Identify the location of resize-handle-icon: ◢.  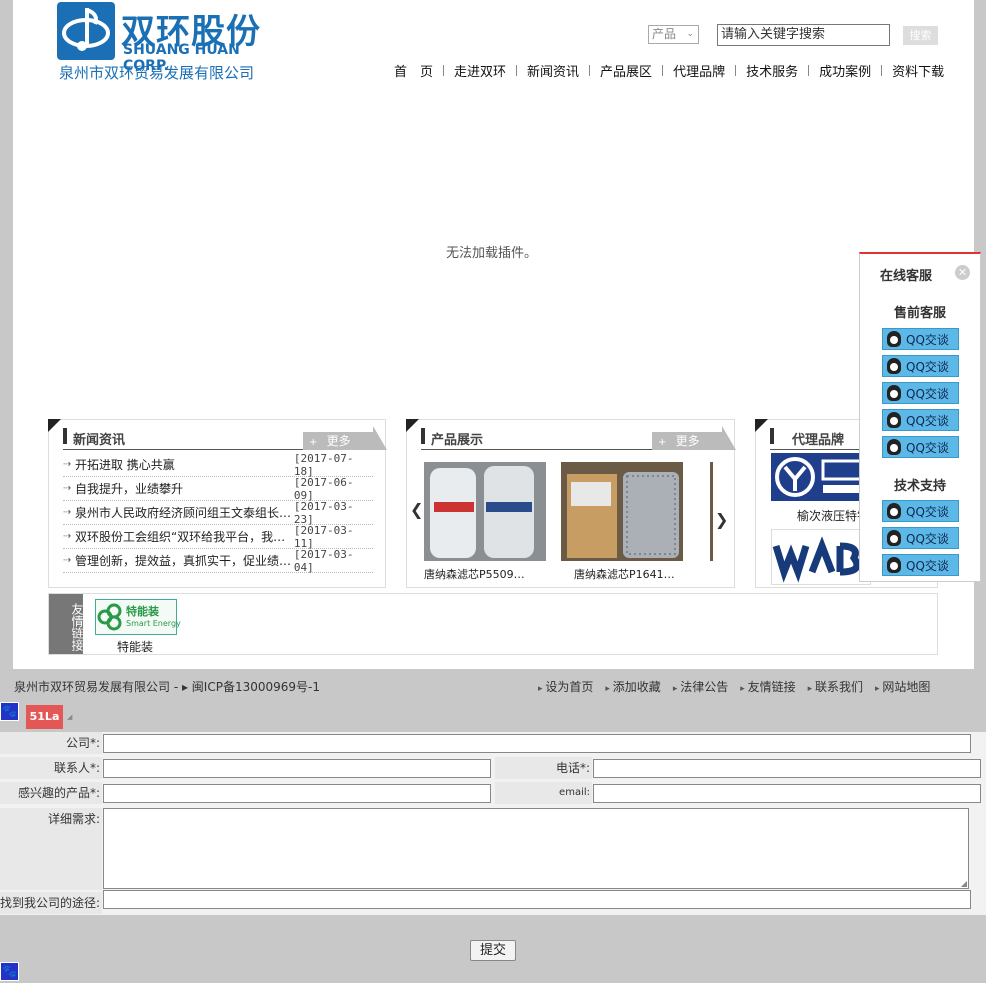
(964, 883).